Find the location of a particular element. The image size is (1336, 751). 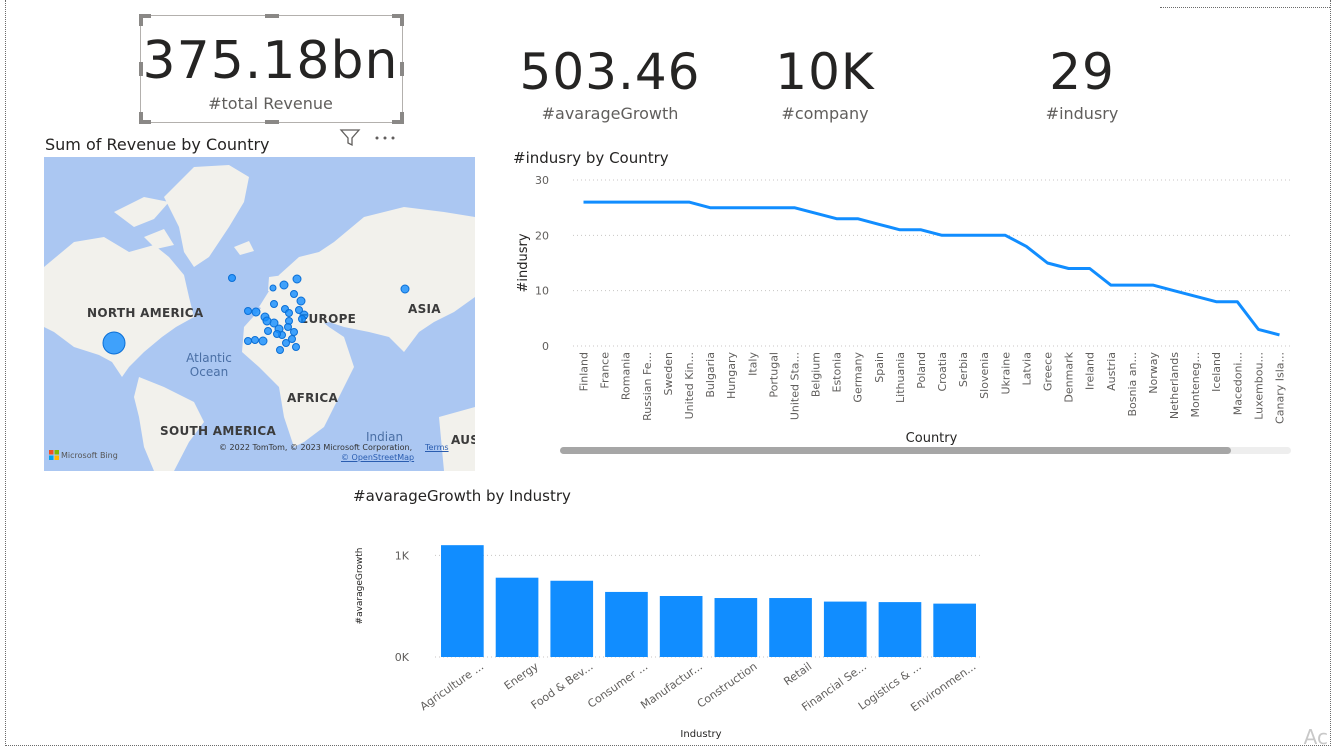

kpi-card-company: 10K #company is located at coordinates (825, 82).